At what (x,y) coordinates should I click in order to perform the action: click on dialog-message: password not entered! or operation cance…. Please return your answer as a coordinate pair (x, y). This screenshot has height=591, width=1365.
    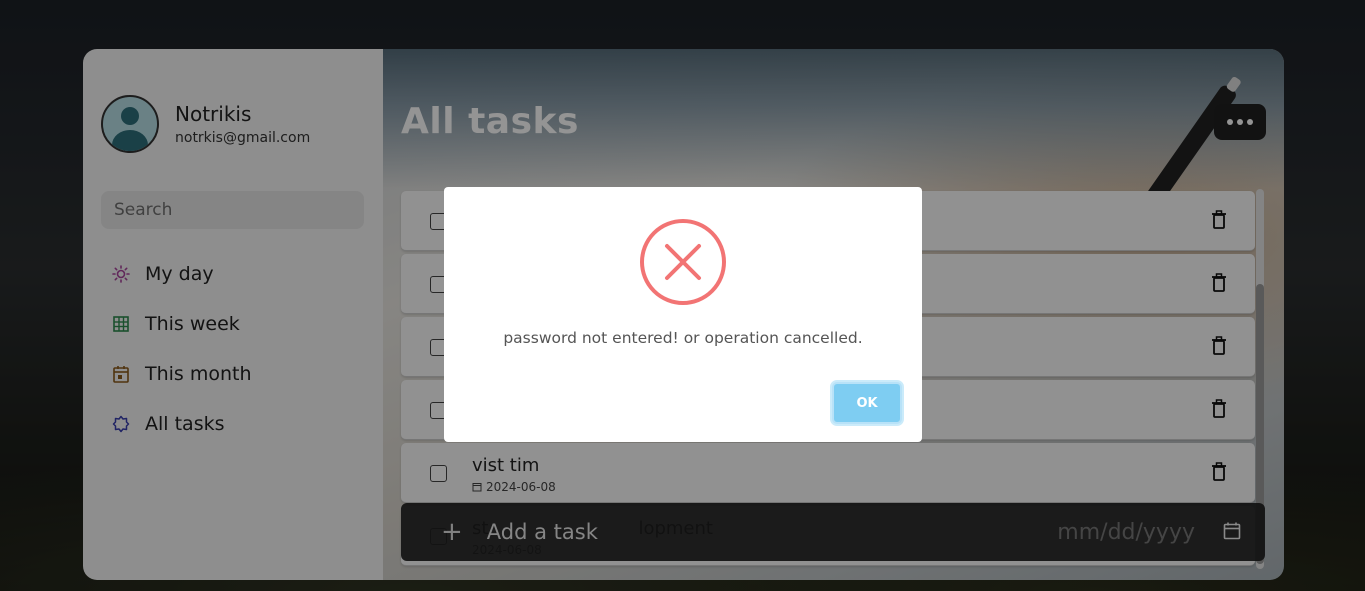
    Looking at the image, I should click on (683, 338).